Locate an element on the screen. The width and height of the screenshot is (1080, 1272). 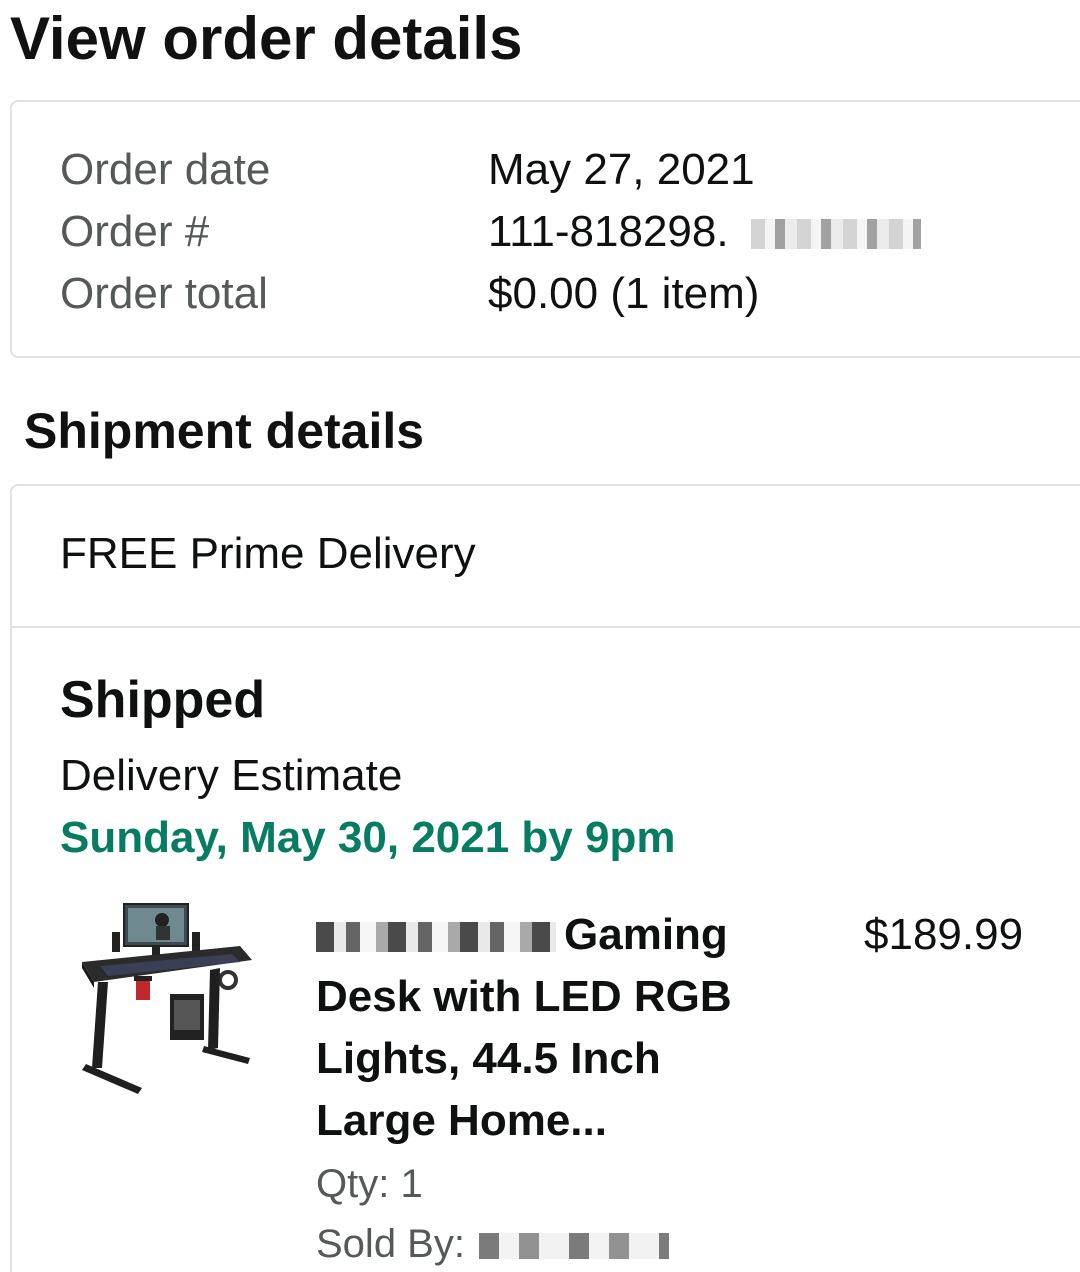
product-image-link is located at coordinates (162, 998).